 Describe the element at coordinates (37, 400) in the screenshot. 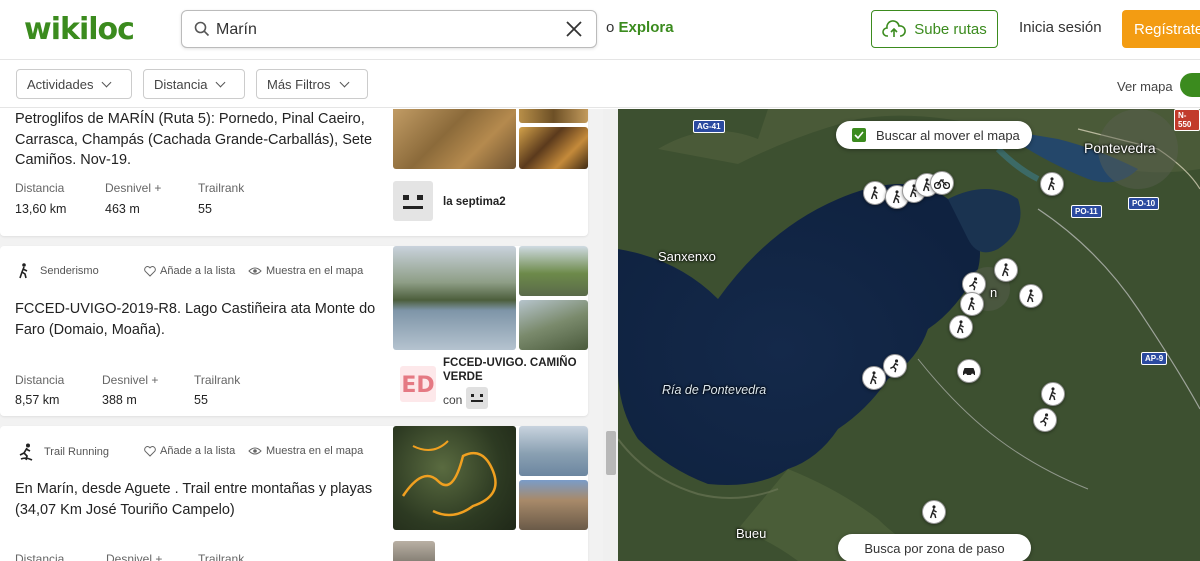

I see `stat-value: 8,57 km` at that location.